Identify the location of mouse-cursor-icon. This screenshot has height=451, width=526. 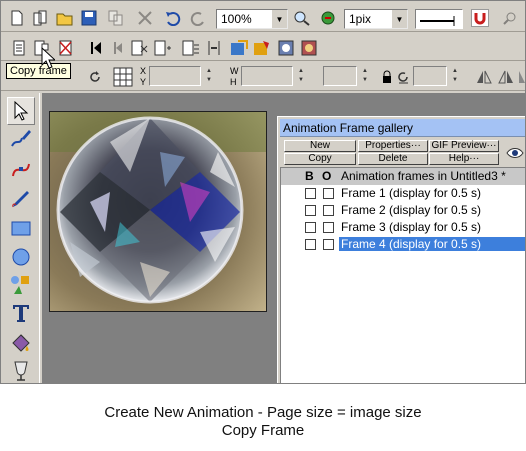
(49, 59).